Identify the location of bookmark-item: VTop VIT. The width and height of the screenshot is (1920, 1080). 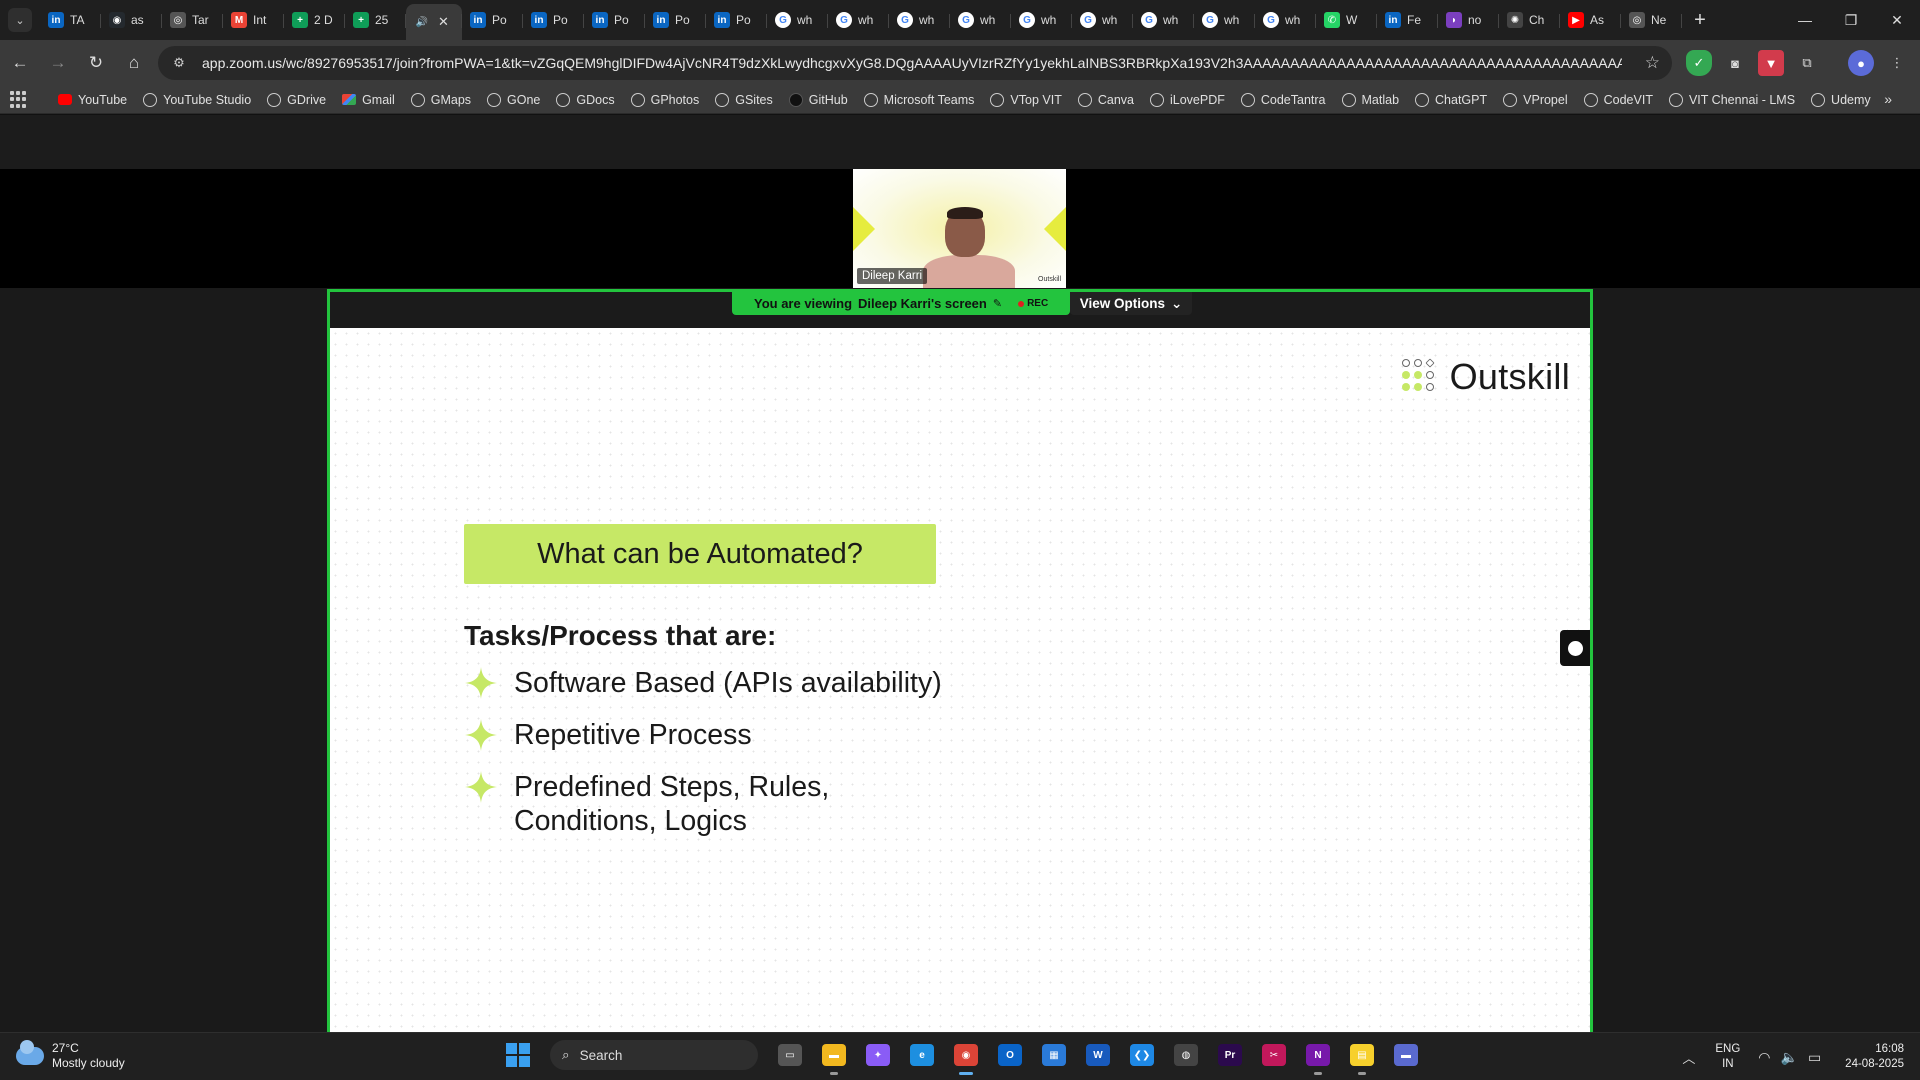
(1025, 100).